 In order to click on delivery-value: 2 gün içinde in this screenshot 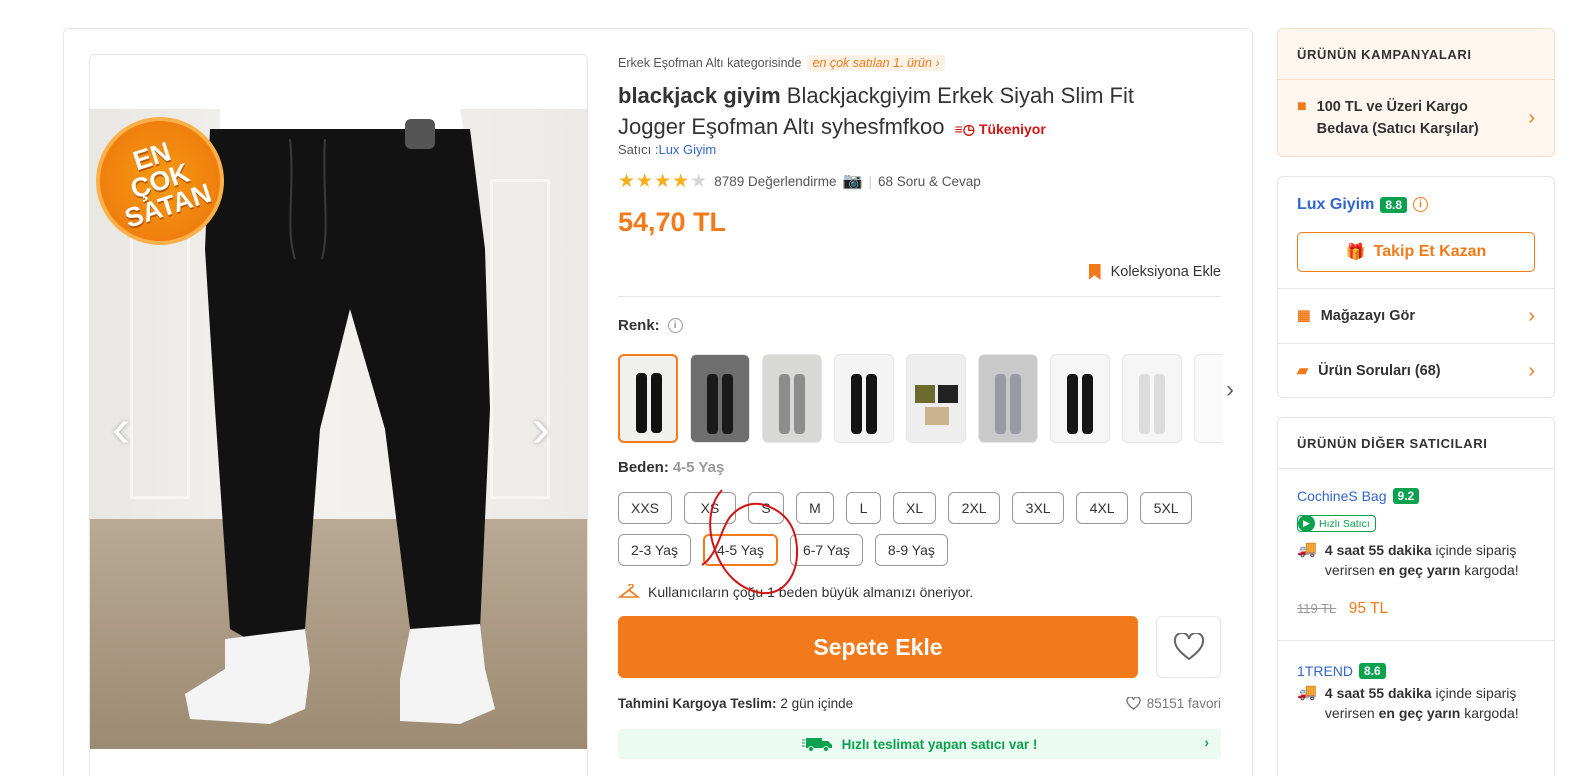, I will do `click(817, 703)`.